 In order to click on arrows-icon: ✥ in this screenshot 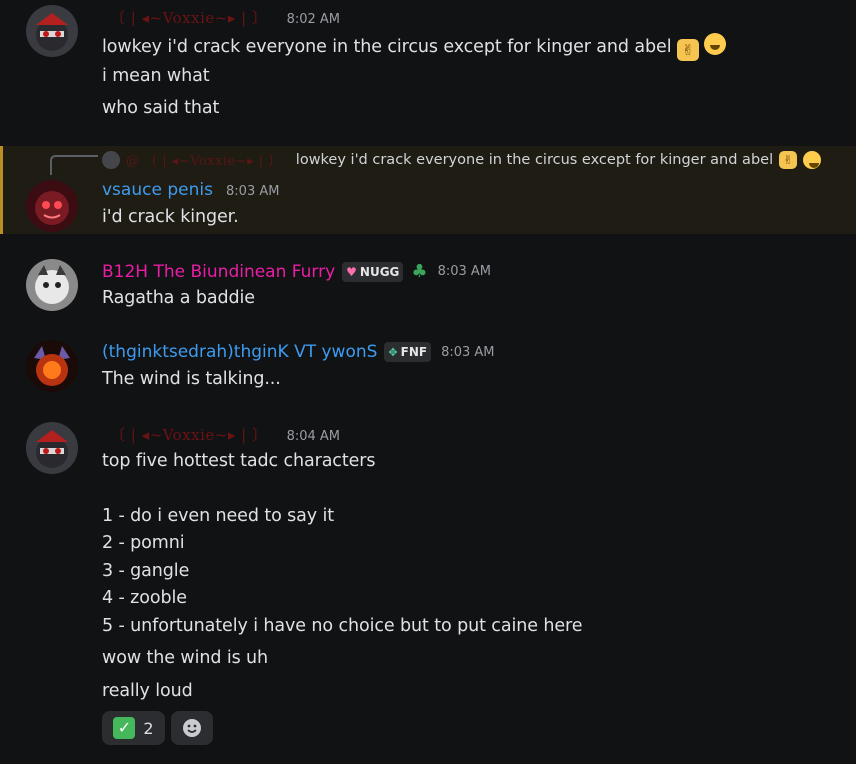, I will do `click(393, 352)`.